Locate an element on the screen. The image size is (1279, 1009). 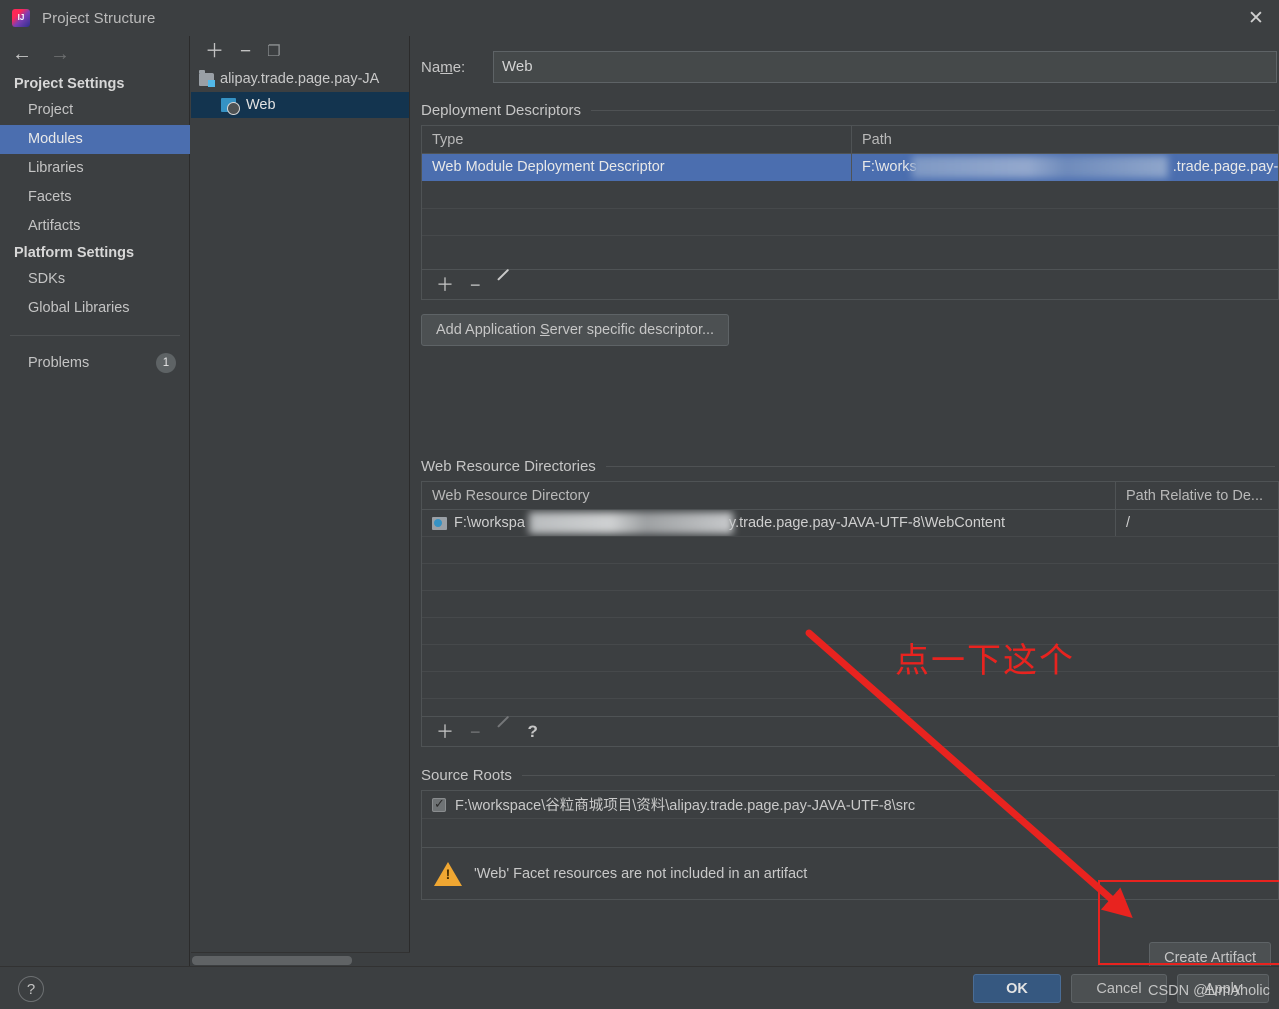
web-resource-directories-title: Web Resource Directories is located at coordinates (850, 466).